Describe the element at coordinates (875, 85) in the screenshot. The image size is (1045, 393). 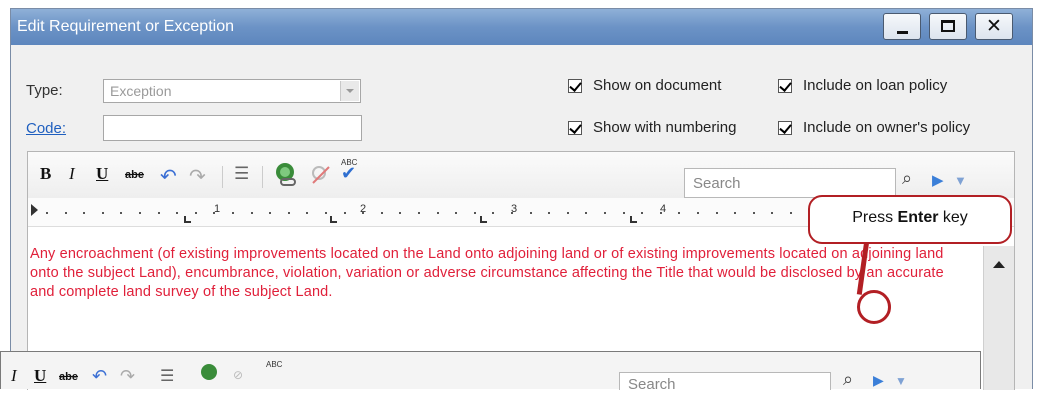
I see `checkbox-label: Include on loan policy` at that location.